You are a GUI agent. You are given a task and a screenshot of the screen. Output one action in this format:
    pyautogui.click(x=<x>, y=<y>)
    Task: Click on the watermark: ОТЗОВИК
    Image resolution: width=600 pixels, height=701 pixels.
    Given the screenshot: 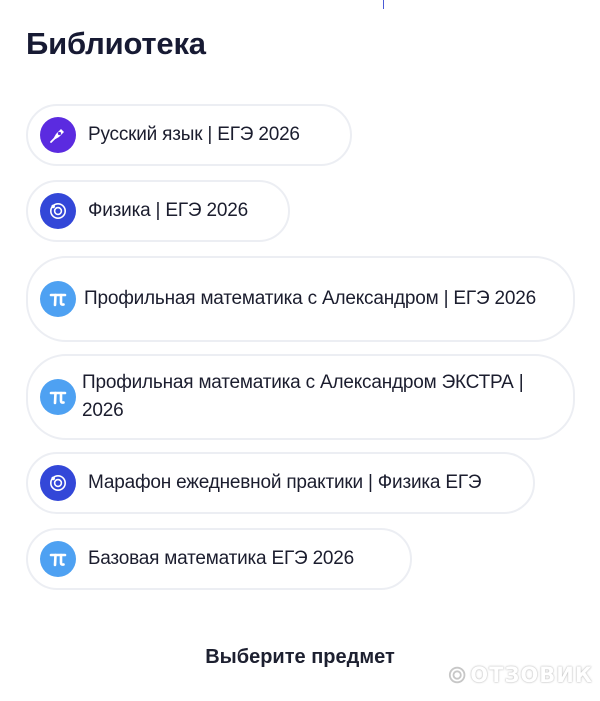 What is the action you would take?
    pyautogui.click(x=520, y=675)
    